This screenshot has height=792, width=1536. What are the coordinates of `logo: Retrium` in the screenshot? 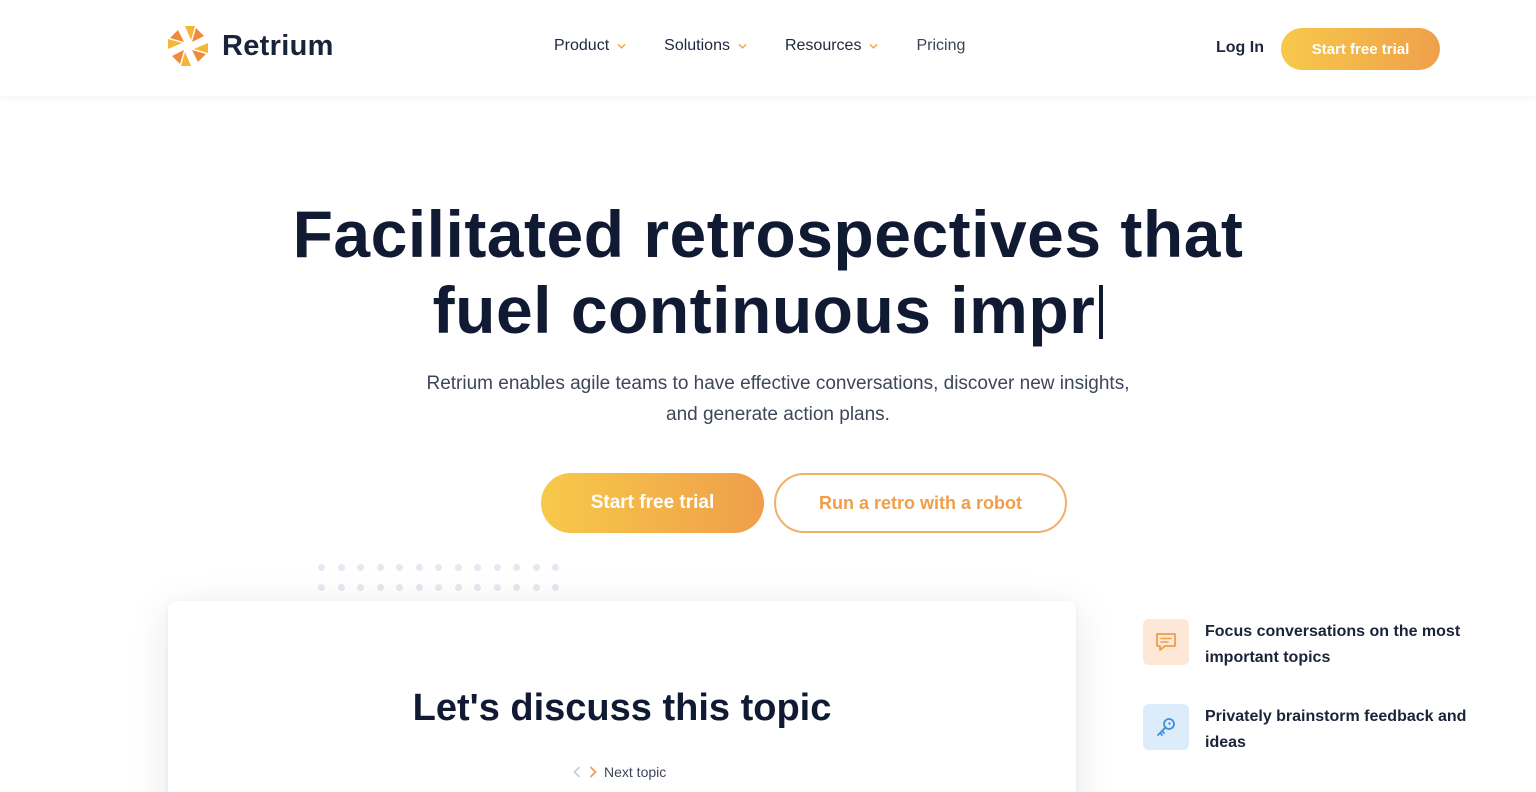 It's located at (250, 46).